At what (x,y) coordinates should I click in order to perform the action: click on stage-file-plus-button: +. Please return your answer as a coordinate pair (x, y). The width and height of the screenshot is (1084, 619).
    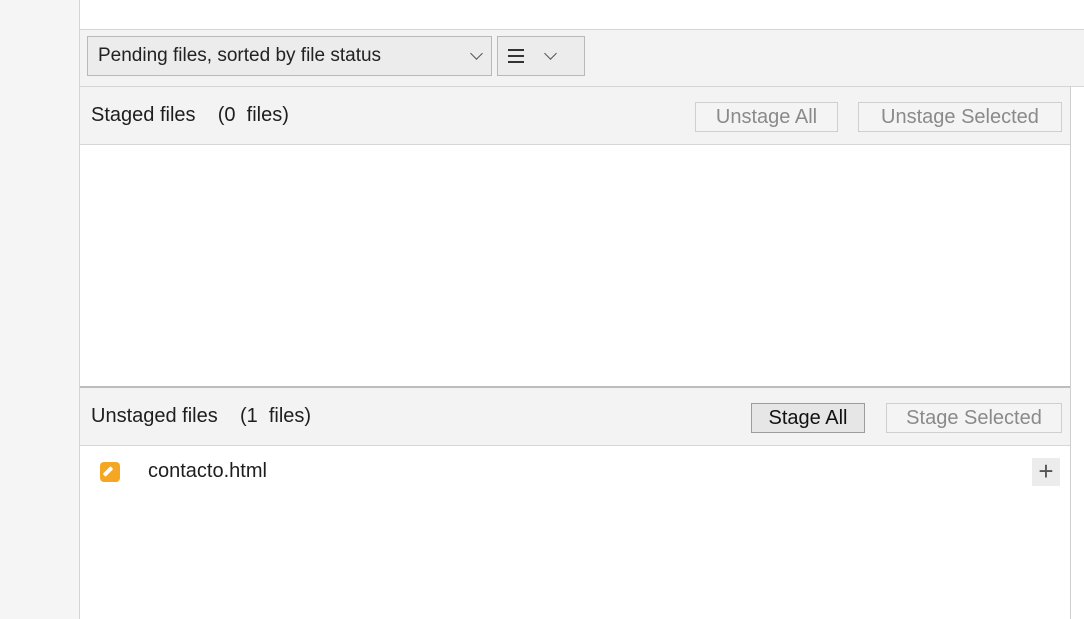
    Looking at the image, I should click on (1046, 472).